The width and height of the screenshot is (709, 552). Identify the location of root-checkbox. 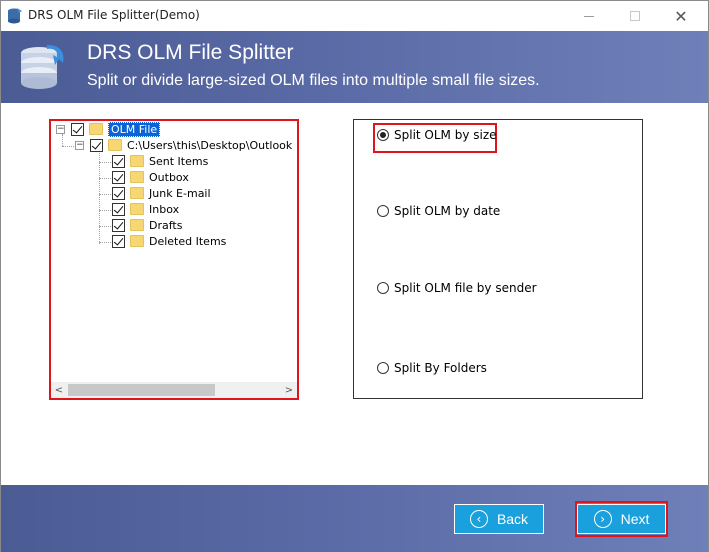
(77, 129).